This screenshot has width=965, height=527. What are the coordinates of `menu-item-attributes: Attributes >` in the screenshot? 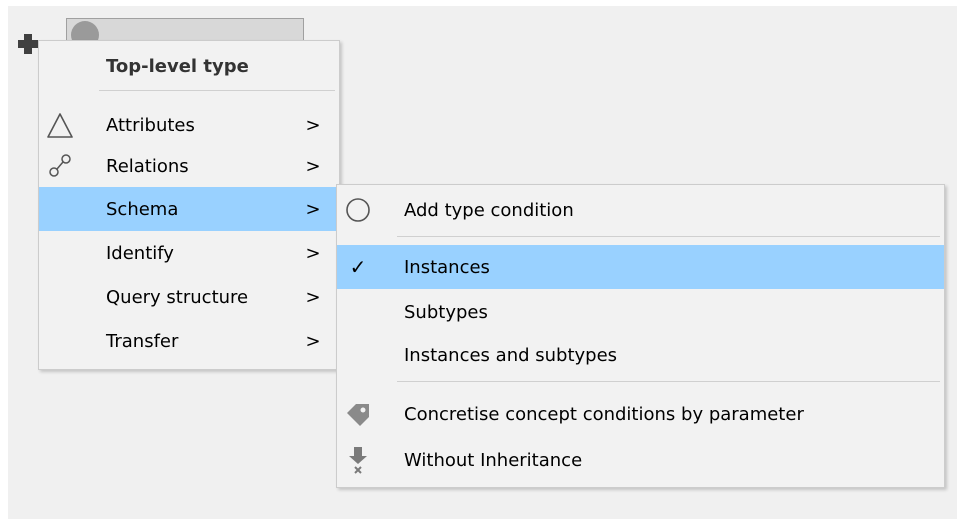 It's located at (189, 125).